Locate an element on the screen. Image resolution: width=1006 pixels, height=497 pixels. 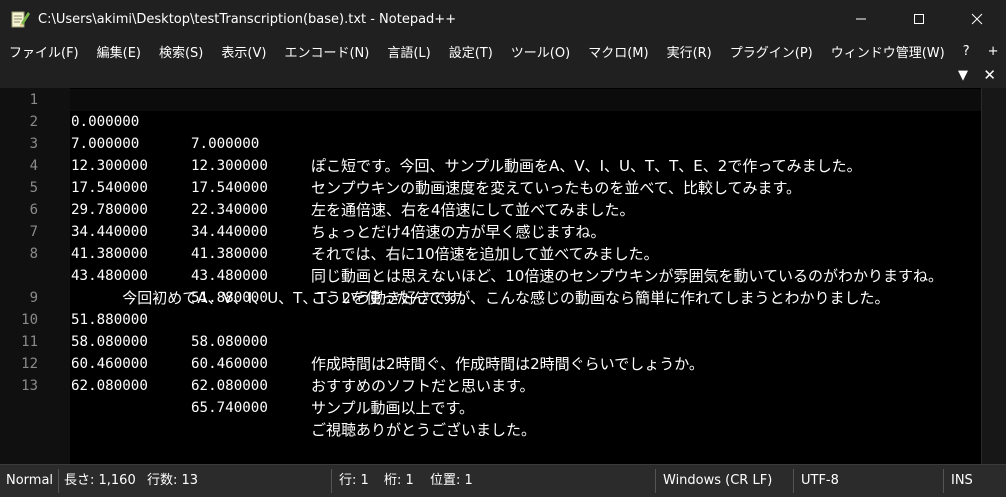
status-line: 行: 1 is located at coordinates (354, 480).